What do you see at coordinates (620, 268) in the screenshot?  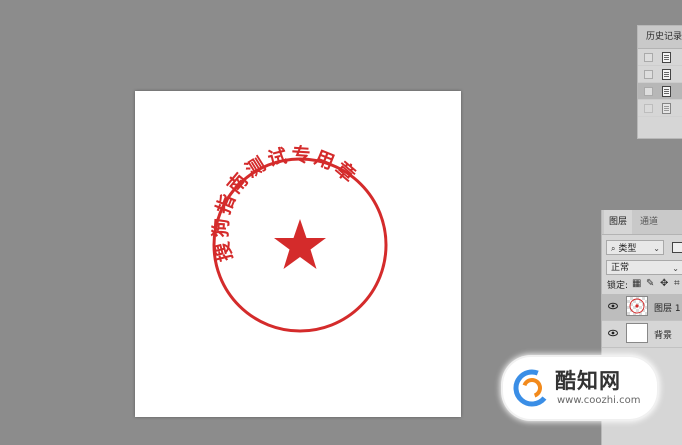 I see `blend-mode-value: 正常` at bounding box center [620, 268].